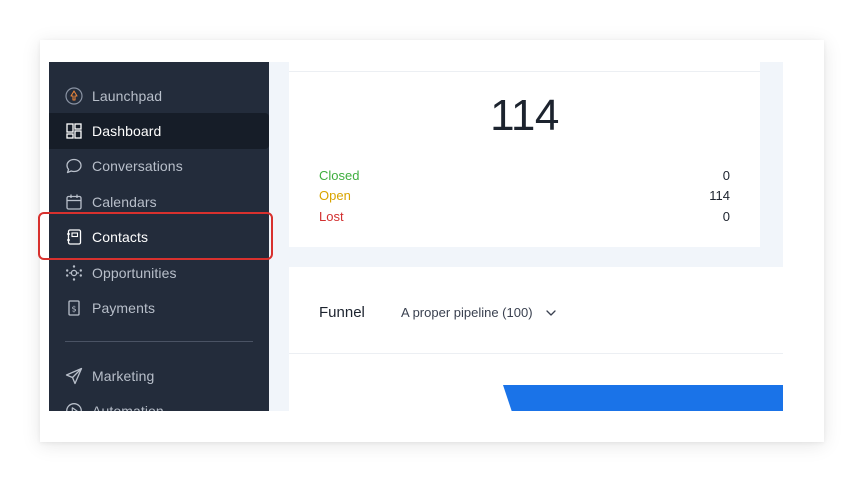 The image size is (864, 482). I want to click on pipeline-dropdown-value: A proper pipeline (100), so click(467, 312).